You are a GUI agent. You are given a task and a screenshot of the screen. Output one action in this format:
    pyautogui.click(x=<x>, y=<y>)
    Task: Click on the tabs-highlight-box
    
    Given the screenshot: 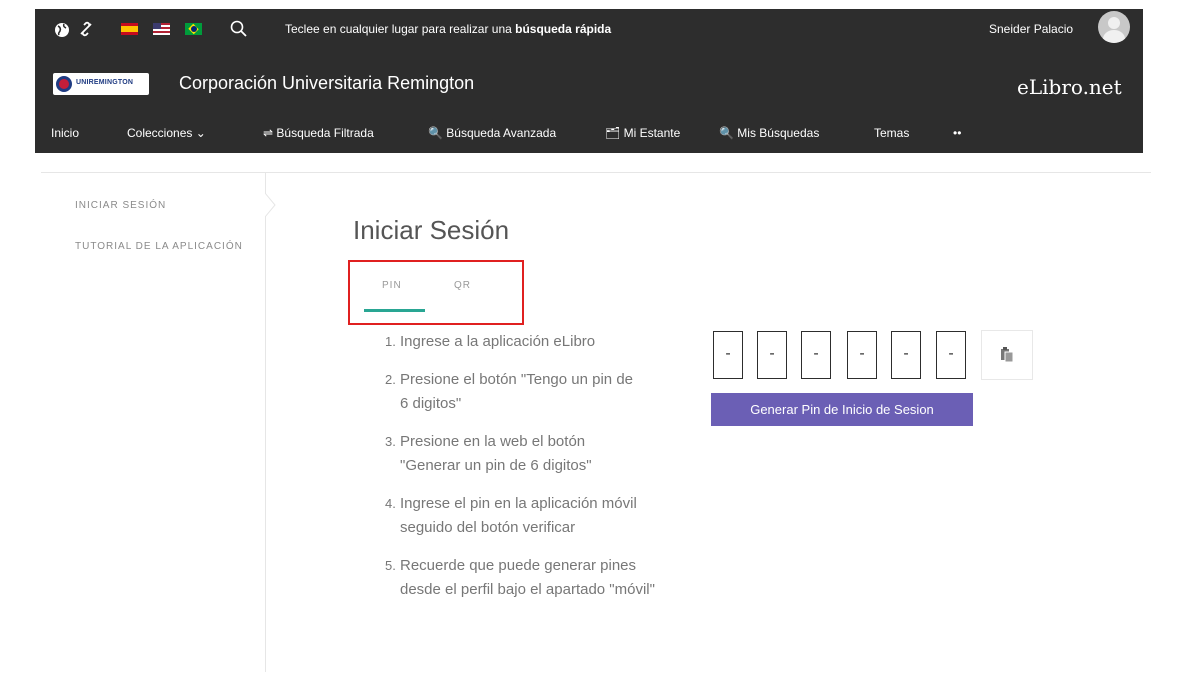 What is the action you would take?
    pyautogui.click(x=436, y=292)
    